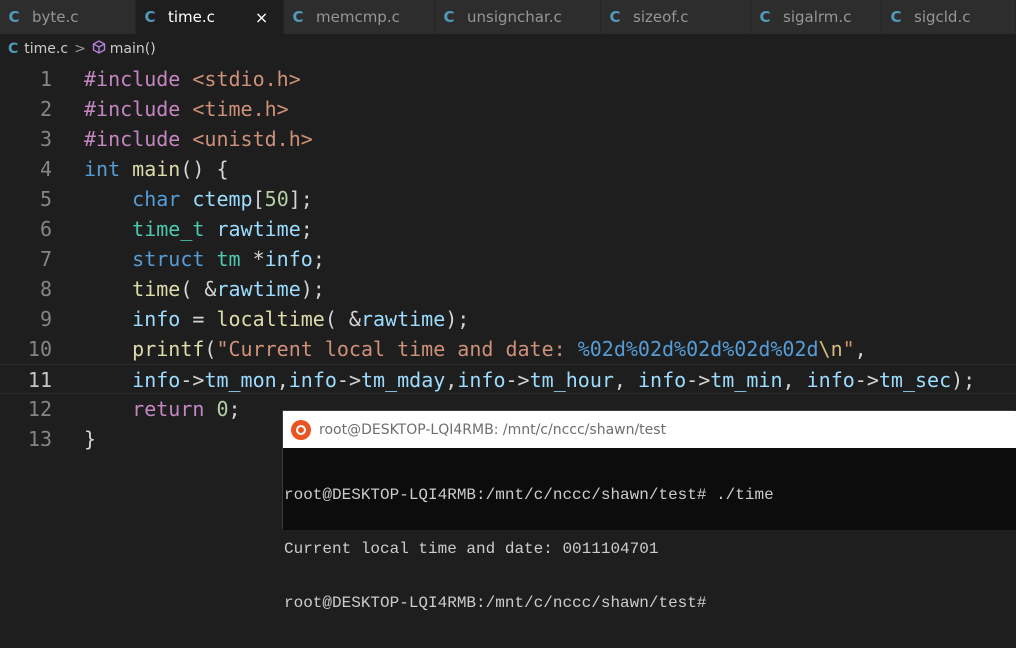 This screenshot has height=648, width=1016. What do you see at coordinates (45, 319) in the screenshot?
I see `line-number: 9` at bounding box center [45, 319].